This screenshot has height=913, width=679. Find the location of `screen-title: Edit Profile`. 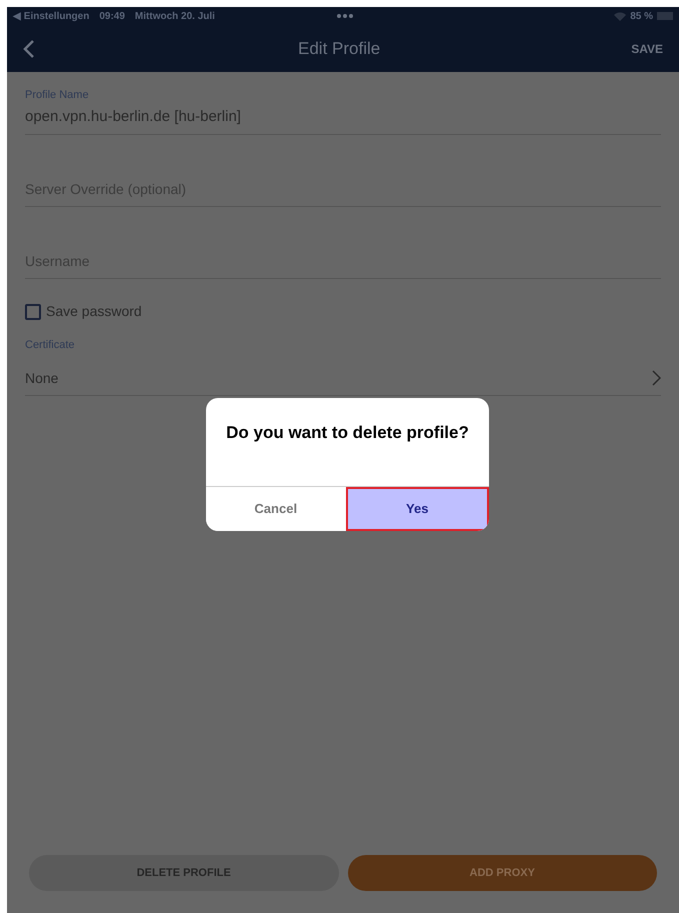

screen-title: Edit Profile is located at coordinates (339, 49).